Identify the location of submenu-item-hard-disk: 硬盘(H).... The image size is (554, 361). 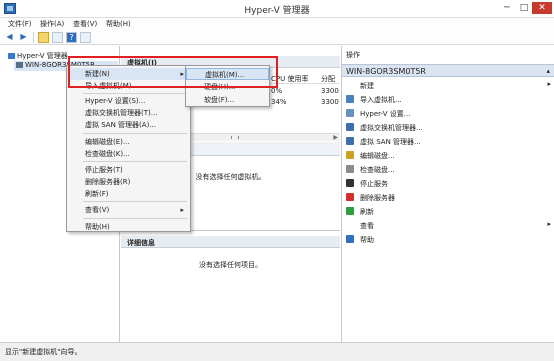
(227, 87).